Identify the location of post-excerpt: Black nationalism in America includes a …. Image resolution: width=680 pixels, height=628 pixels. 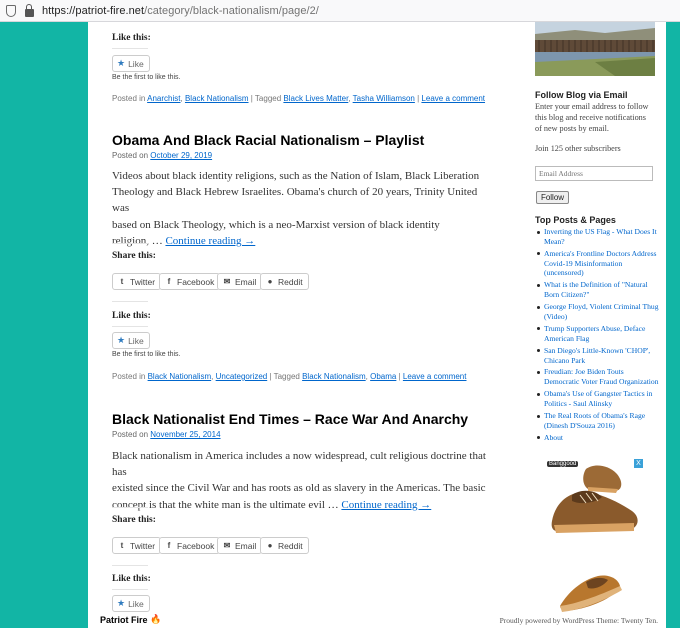
(299, 480).